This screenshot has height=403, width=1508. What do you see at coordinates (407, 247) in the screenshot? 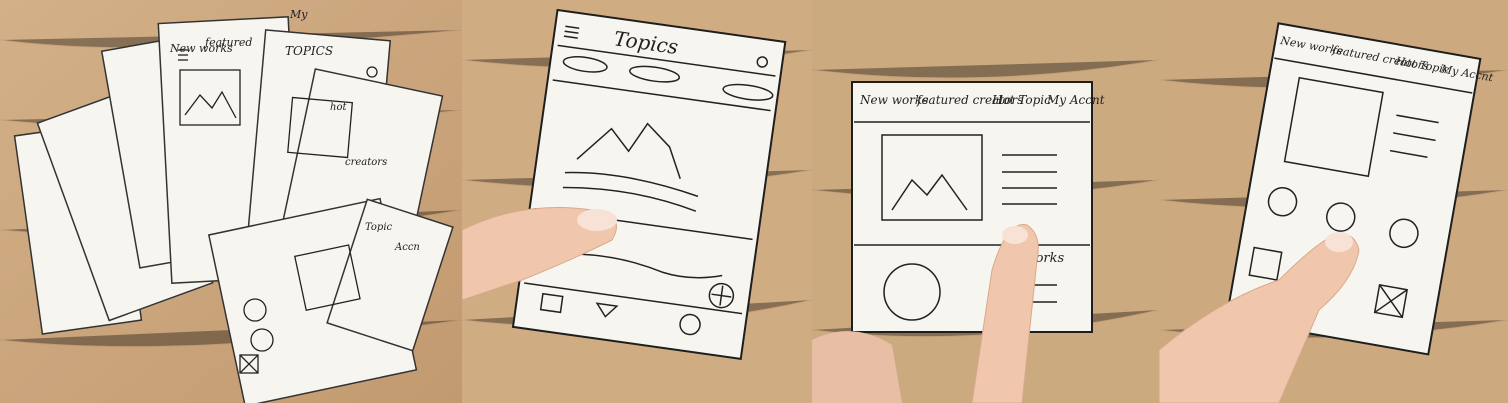
I see `sketch-word: Accn` at bounding box center [407, 247].